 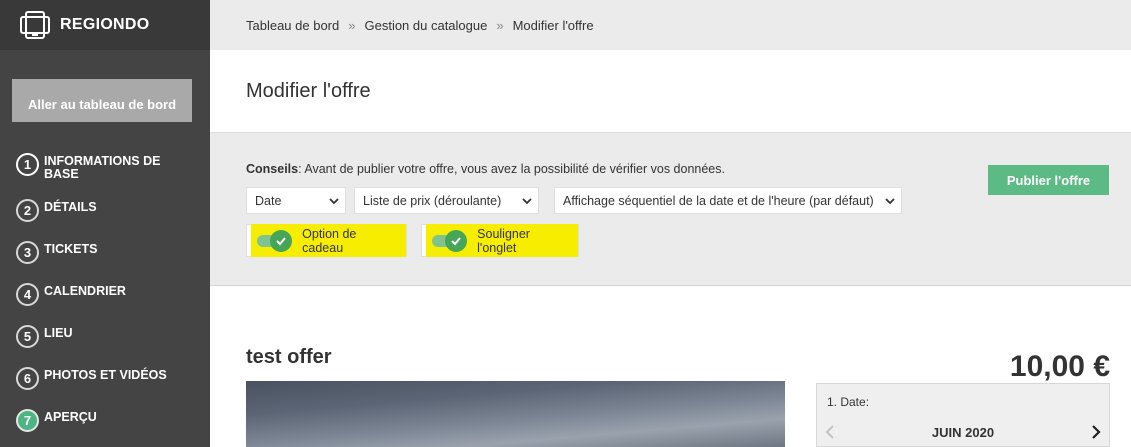 I want to click on gift-option-toggle-box: Option de cadeau, so click(x=326, y=240).